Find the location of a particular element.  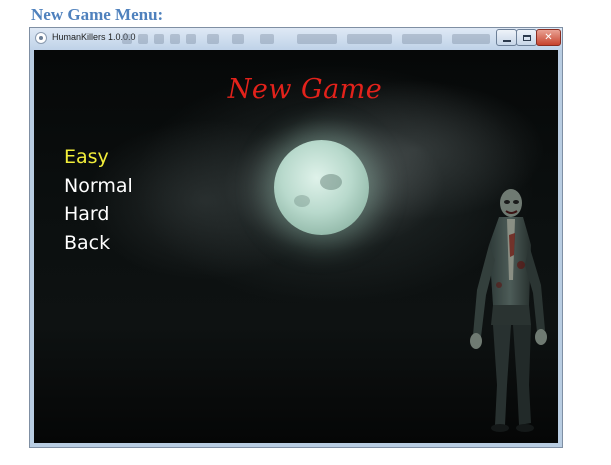

maximize-button is located at coordinates (526, 37).